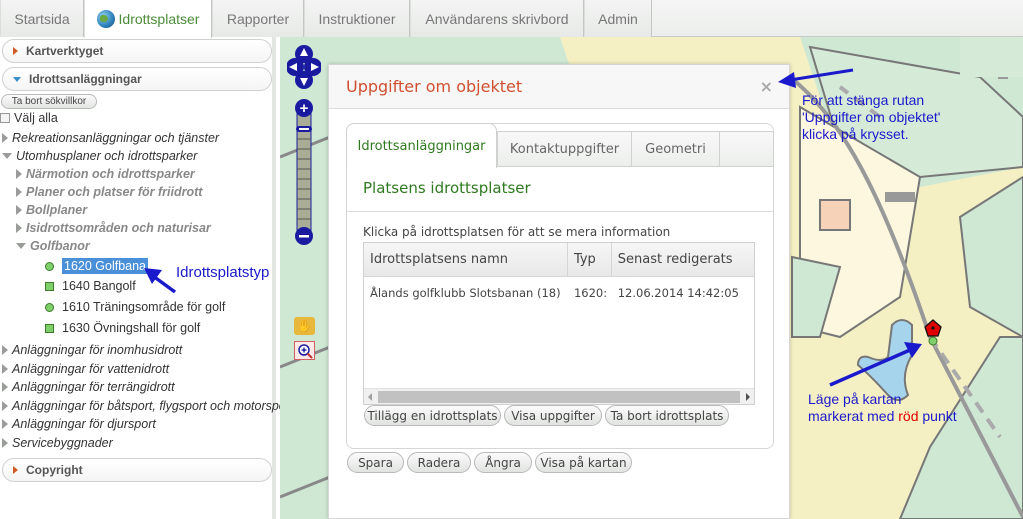 The height and width of the screenshot is (519, 1023). I want to click on tab-kontaktuppgifter: Kontaktuppgifter, so click(564, 149).